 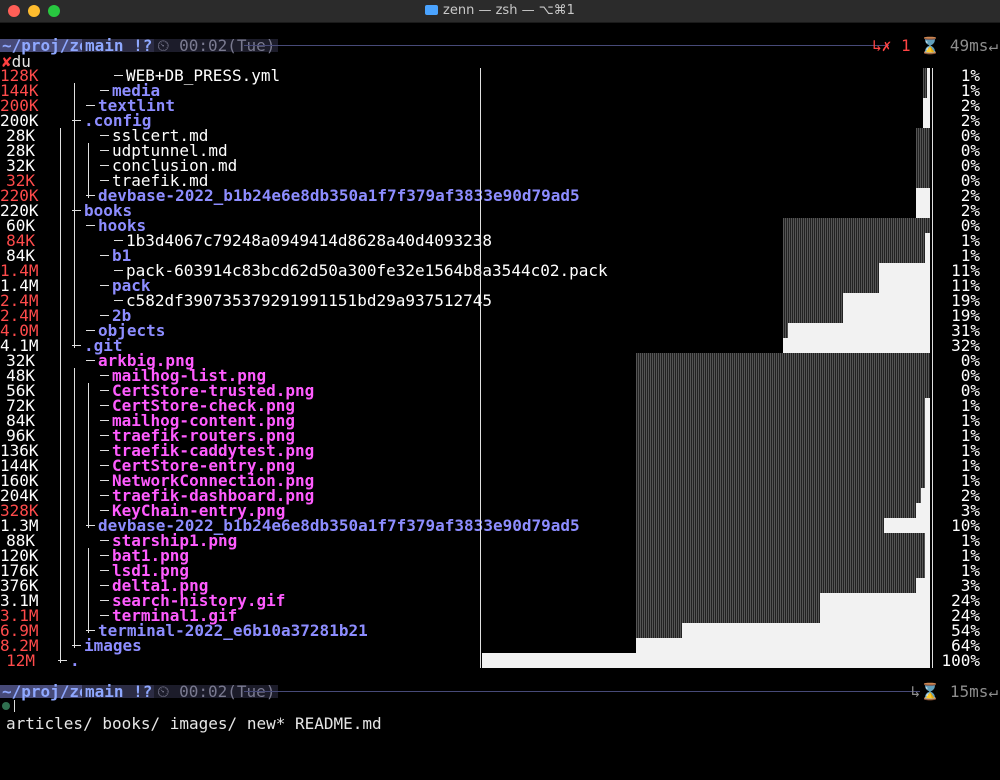 I want to click on du-entry-name: images, so click(x=113, y=645).